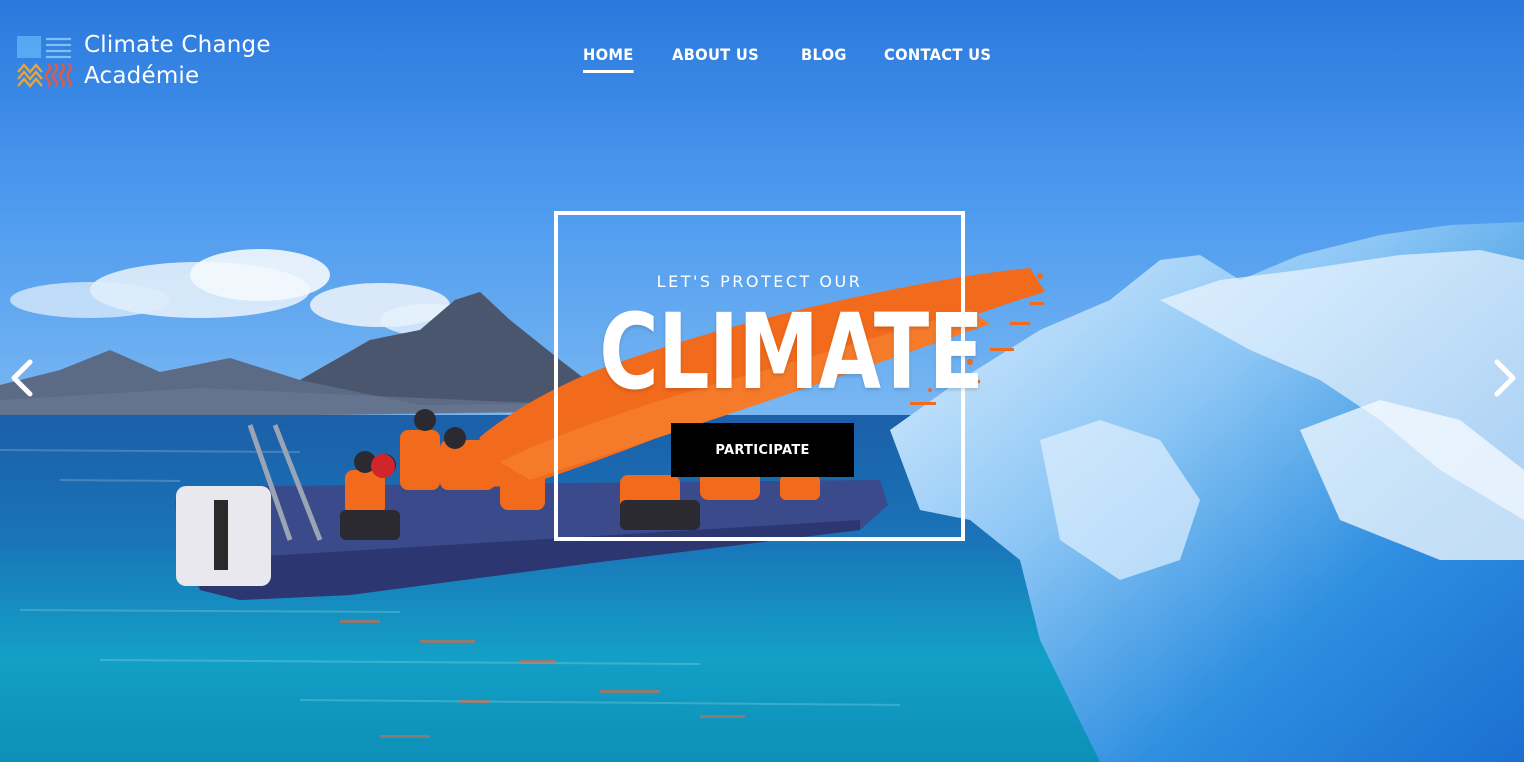 Image resolution: width=1524 pixels, height=762 pixels. I want to click on logo-mark-icon, so click(44, 62).